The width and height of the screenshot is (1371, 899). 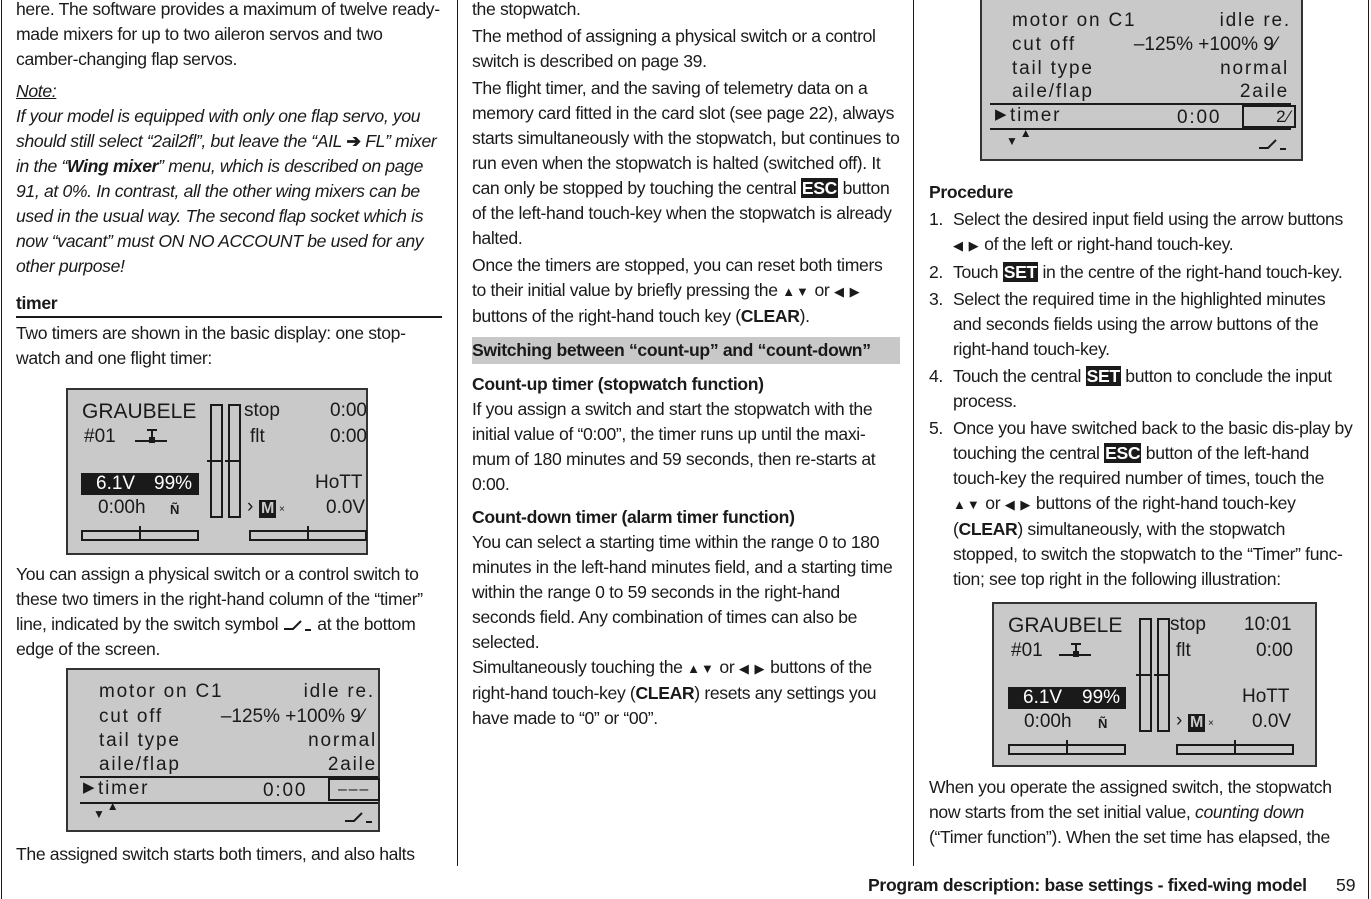 What do you see at coordinates (1255, 20) in the screenshot?
I see `menu-row-motor-value: idle re.` at bounding box center [1255, 20].